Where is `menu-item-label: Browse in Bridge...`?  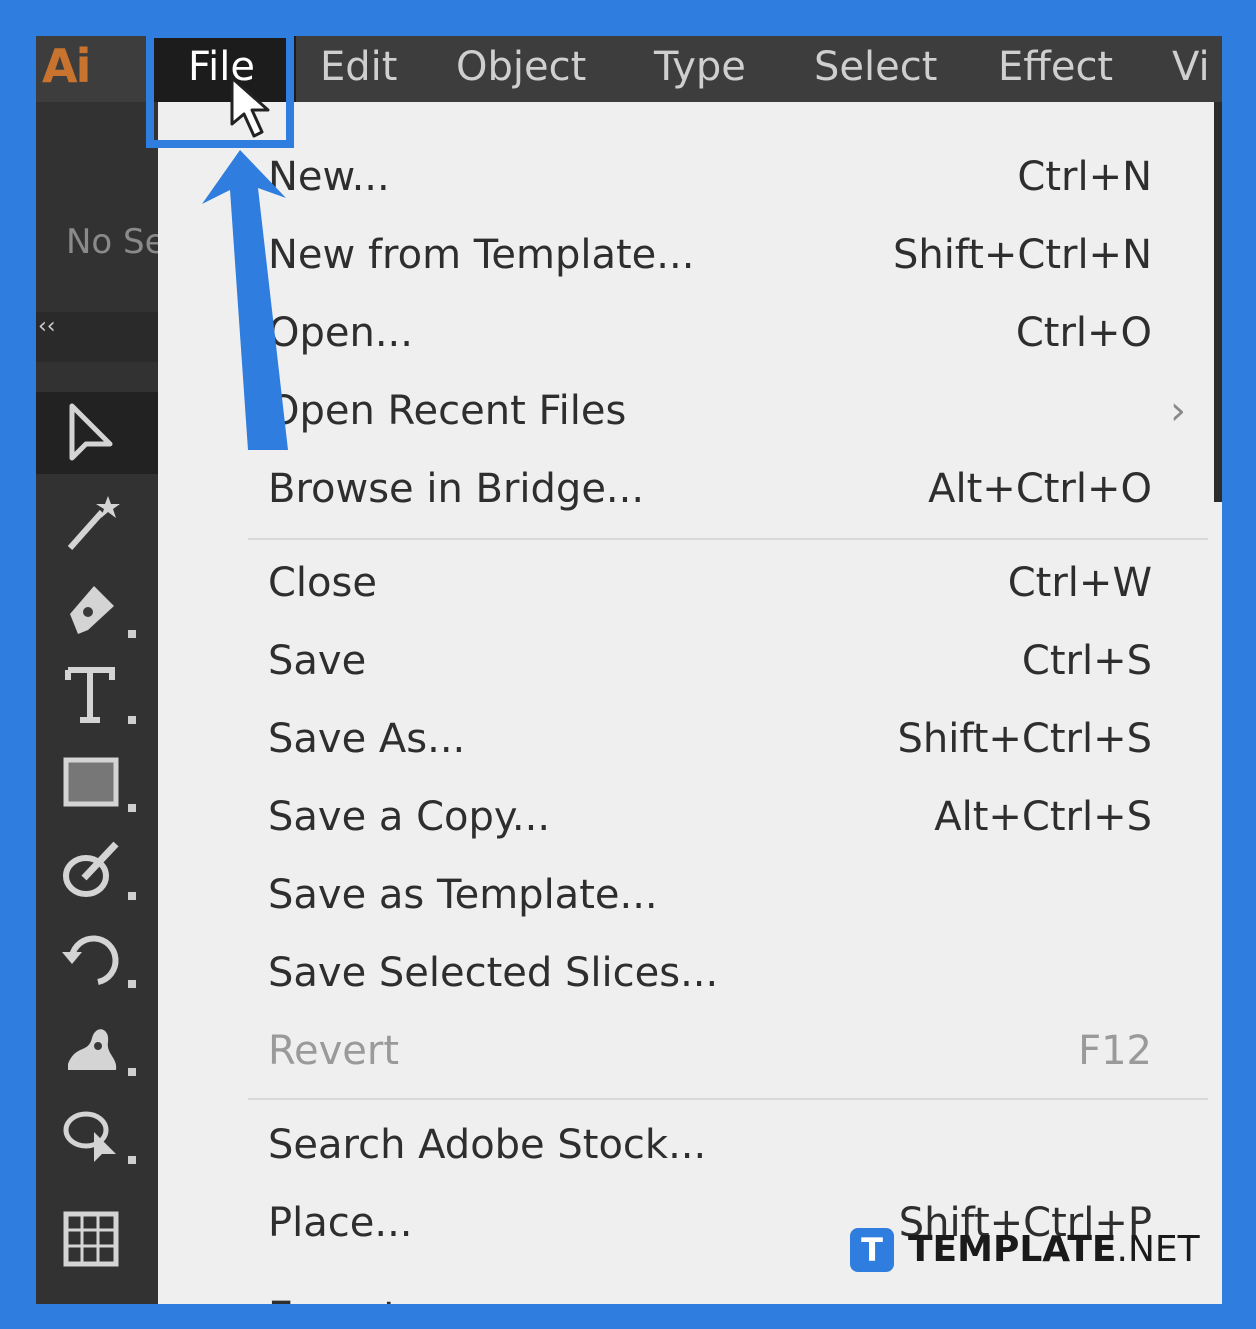 menu-item-label: Browse in Bridge... is located at coordinates (456, 489).